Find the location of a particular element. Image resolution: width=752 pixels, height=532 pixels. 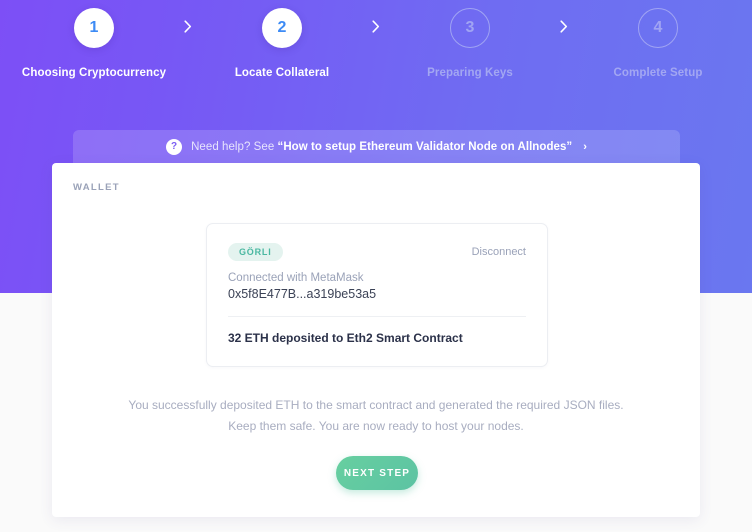

wallet-address: 0x5f8E477B...a319be53a5 is located at coordinates (377, 292).